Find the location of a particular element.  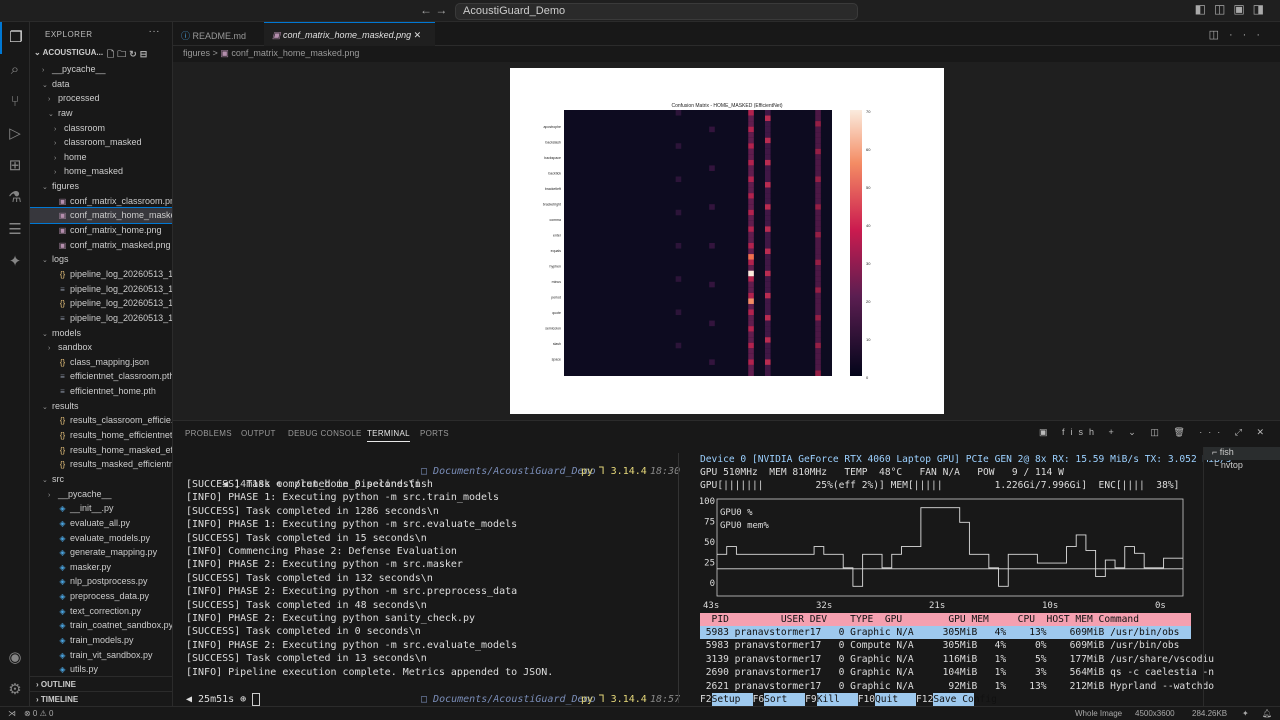

tree-item: ◈ masker.py is located at coordinates (101, 567).